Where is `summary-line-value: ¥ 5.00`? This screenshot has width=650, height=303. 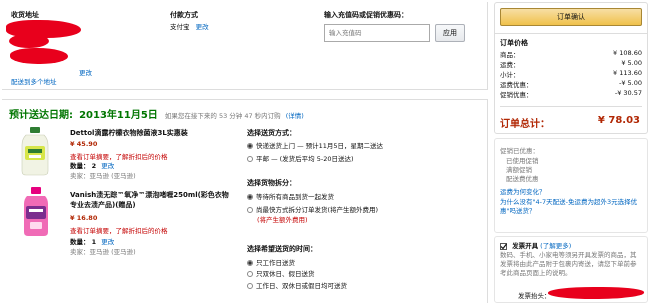 summary-line-value: ¥ 5.00 is located at coordinates (631, 63).